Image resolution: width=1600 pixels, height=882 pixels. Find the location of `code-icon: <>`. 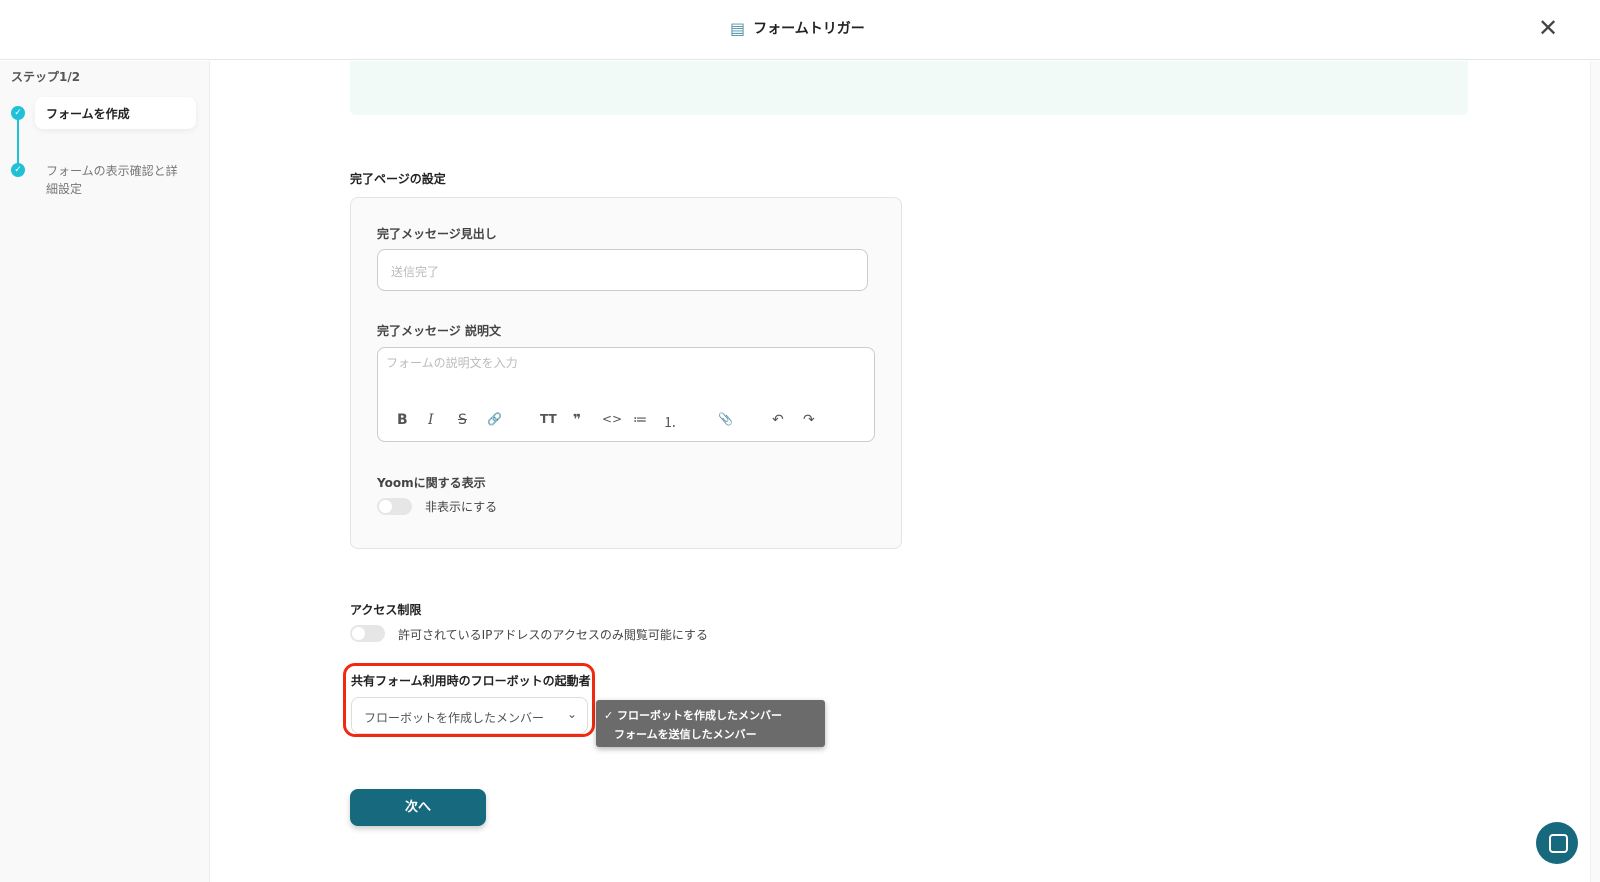

code-icon: <> is located at coordinates (612, 419).